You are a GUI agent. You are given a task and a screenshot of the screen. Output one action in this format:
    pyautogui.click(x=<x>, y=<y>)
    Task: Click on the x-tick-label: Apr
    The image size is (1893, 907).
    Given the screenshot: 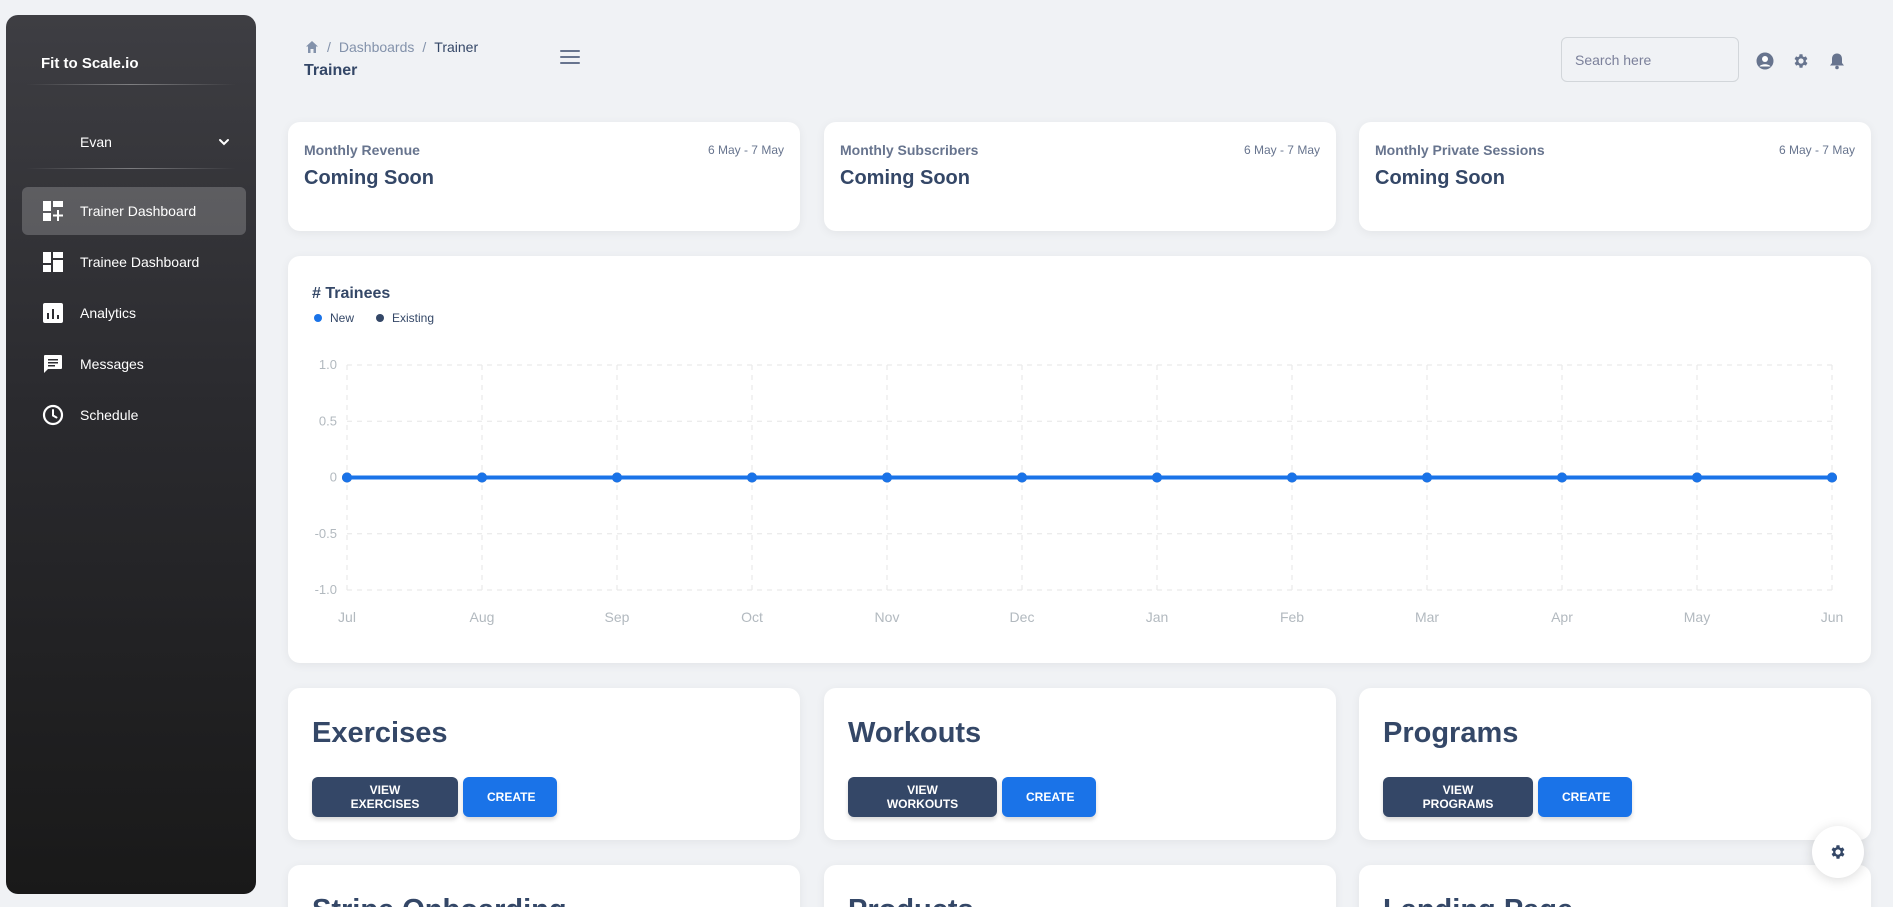 What is the action you would take?
    pyautogui.click(x=1562, y=617)
    